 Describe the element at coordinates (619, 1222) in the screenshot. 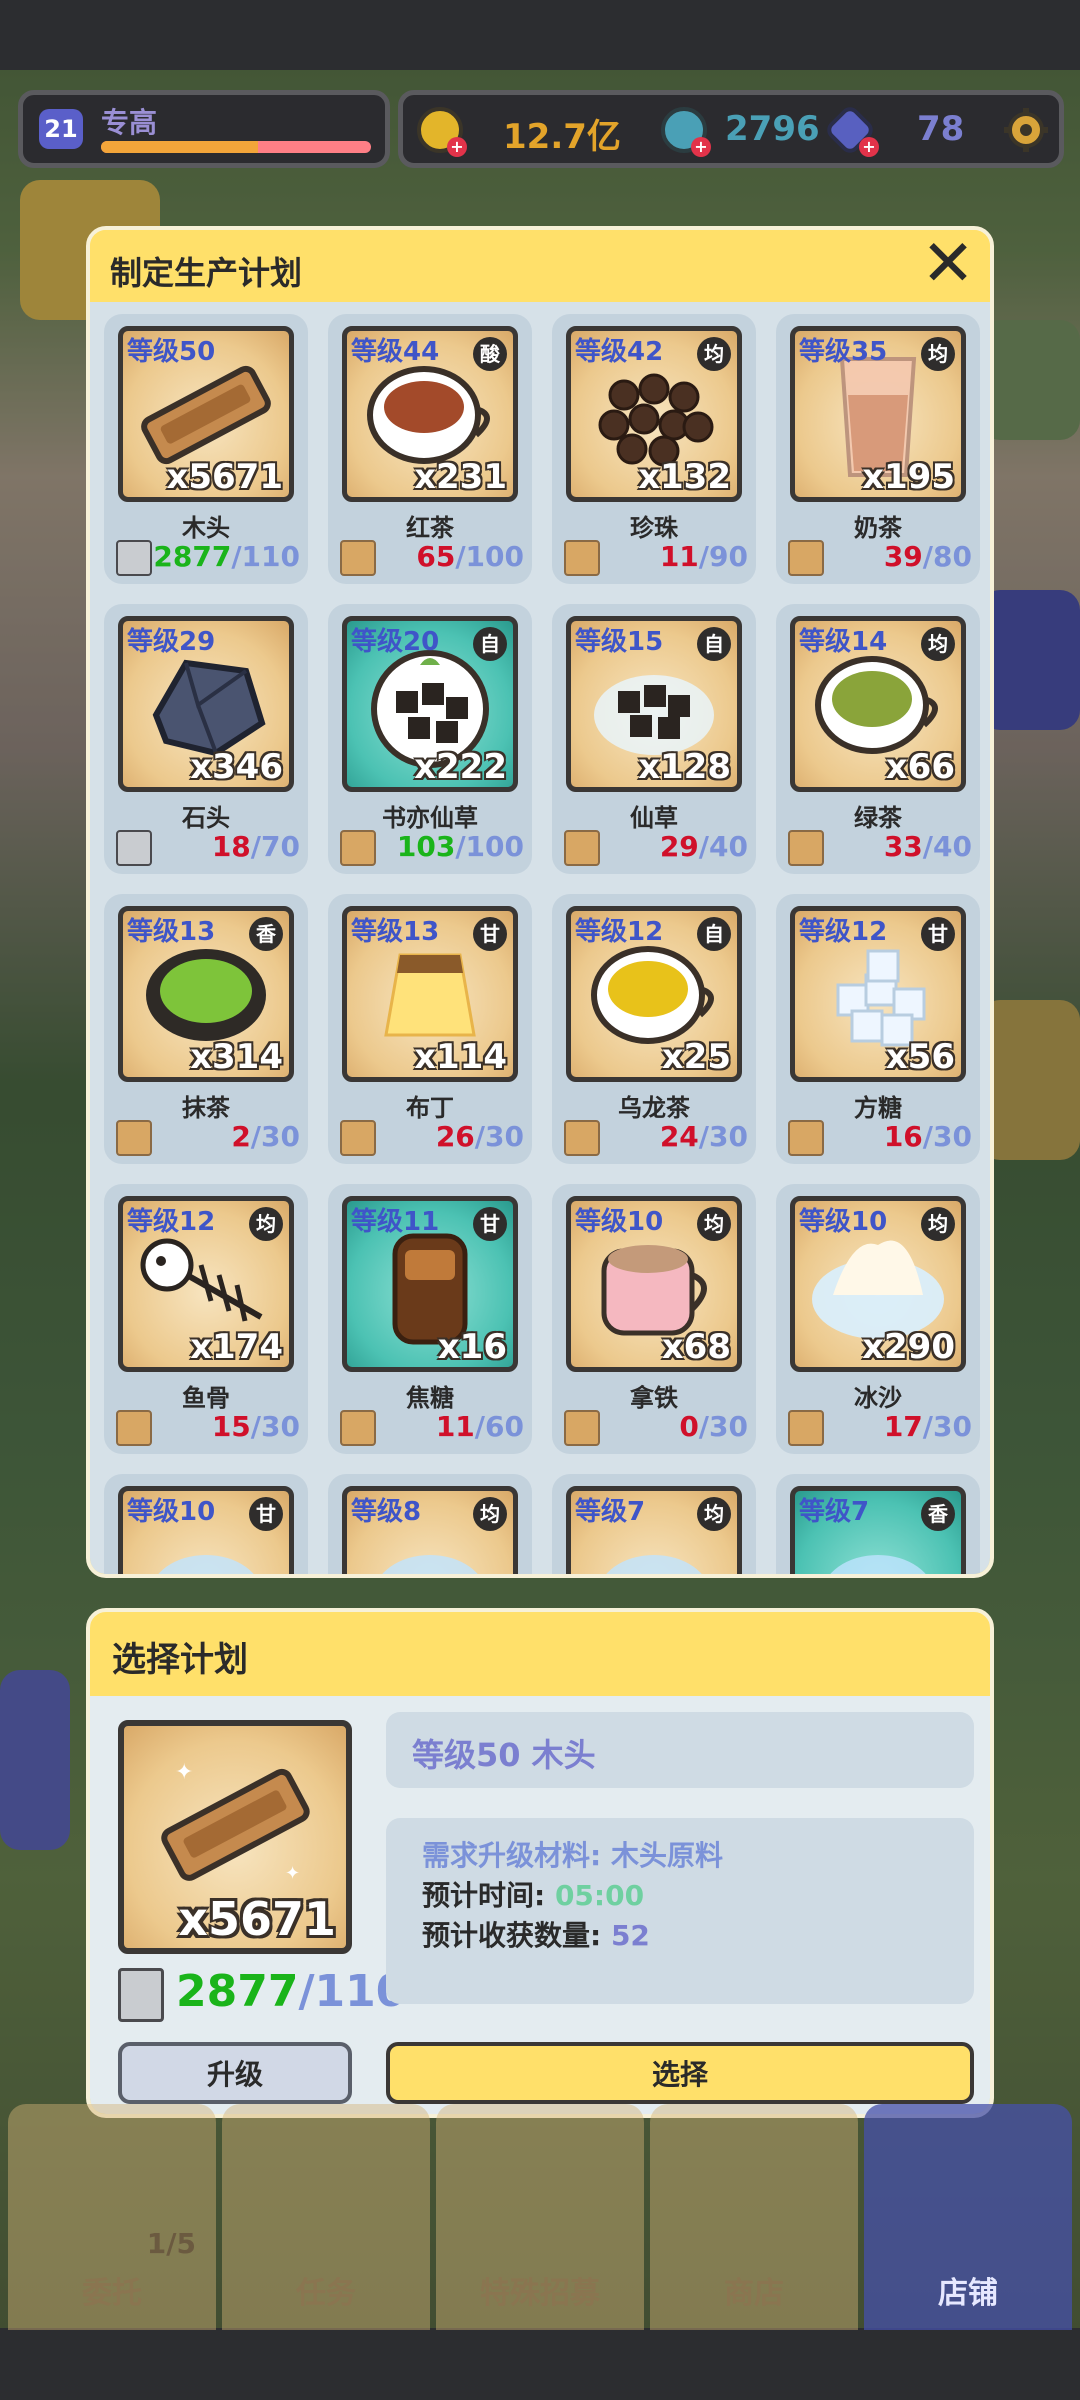

I see `item-level: 等级10` at that location.